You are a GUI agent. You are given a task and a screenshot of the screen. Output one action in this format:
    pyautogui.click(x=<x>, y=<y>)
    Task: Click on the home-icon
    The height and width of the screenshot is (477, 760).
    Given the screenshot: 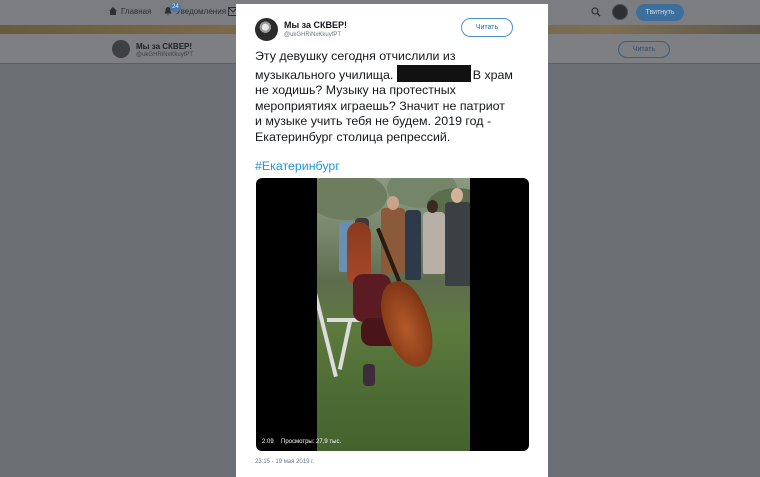 What is the action you would take?
    pyautogui.click(x=113, y=11)
    